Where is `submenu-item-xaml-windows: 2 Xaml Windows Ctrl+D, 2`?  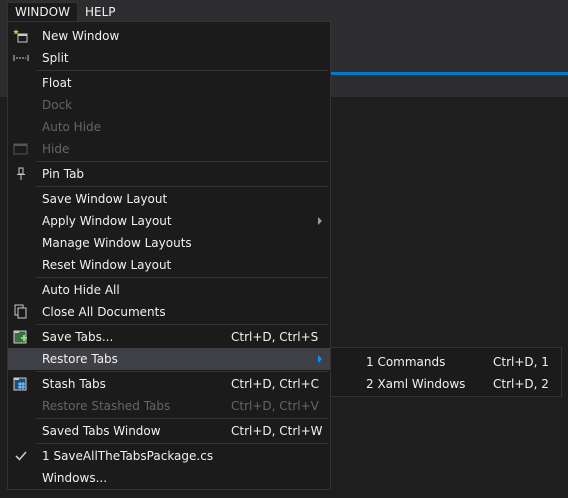 submenu-item-xaml-windows: 2 Xaml Windows Ctrl+D, 2 is located at coordinates (446, 384).